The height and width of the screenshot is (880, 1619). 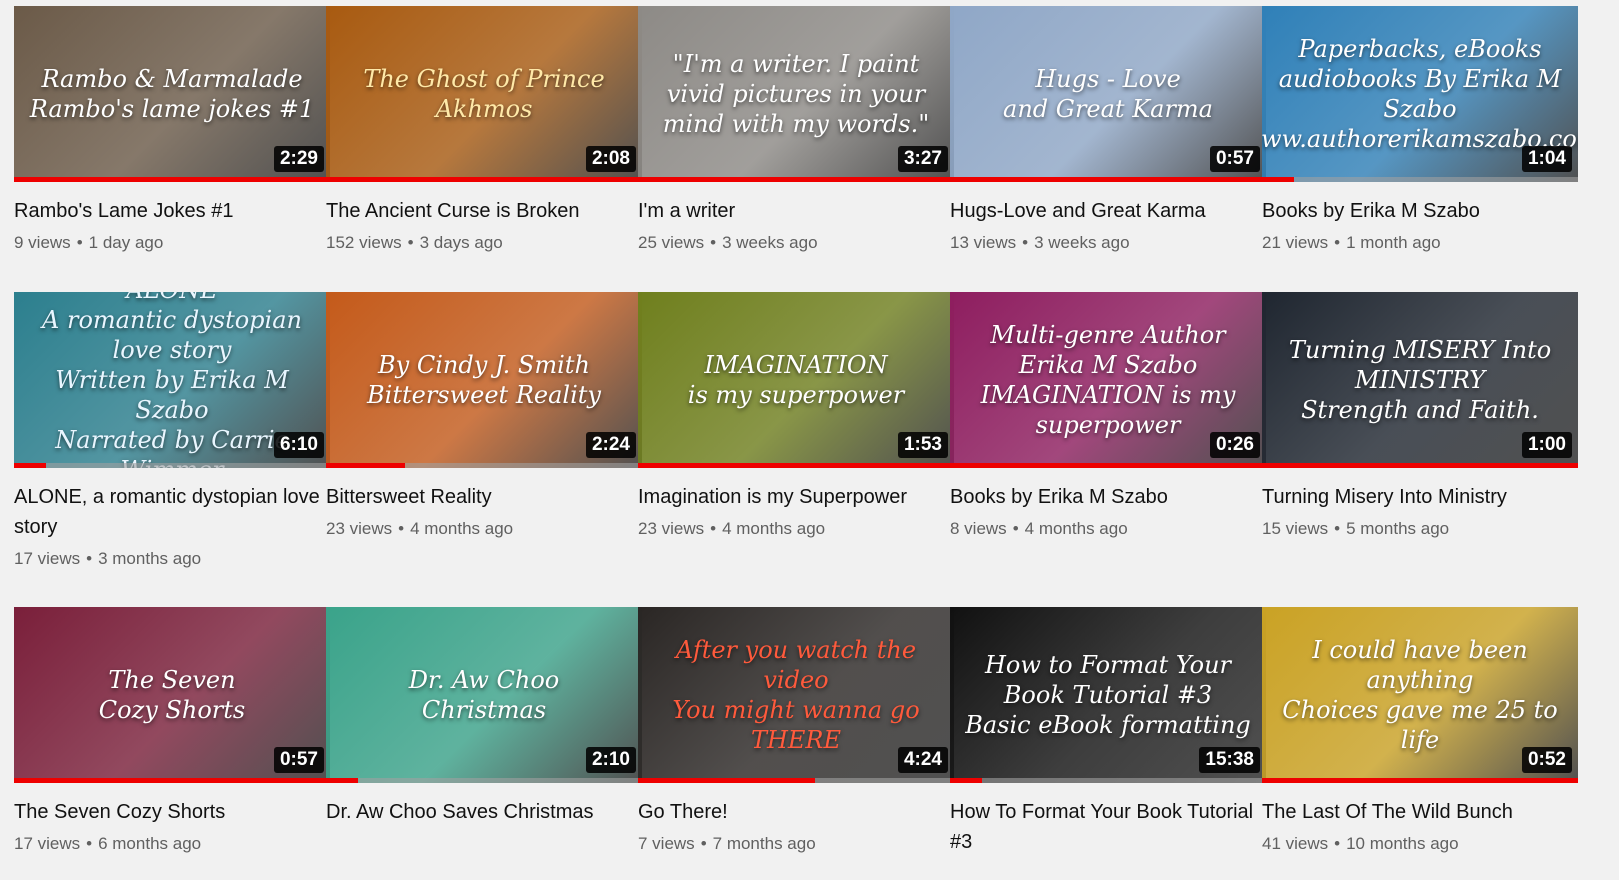 I want to click on video-title: Hugs-Love and Great Karma, so click(x=1108, y=211).